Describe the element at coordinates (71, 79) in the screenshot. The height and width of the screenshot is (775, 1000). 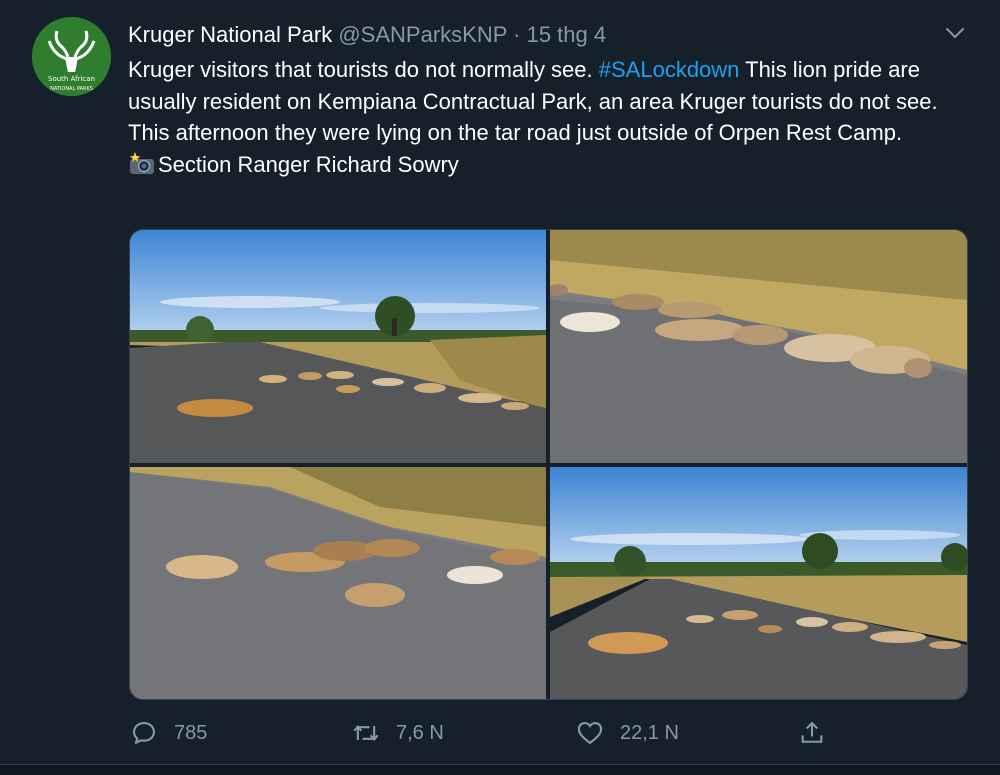
I see `avatar-text-1: South African` at that location.